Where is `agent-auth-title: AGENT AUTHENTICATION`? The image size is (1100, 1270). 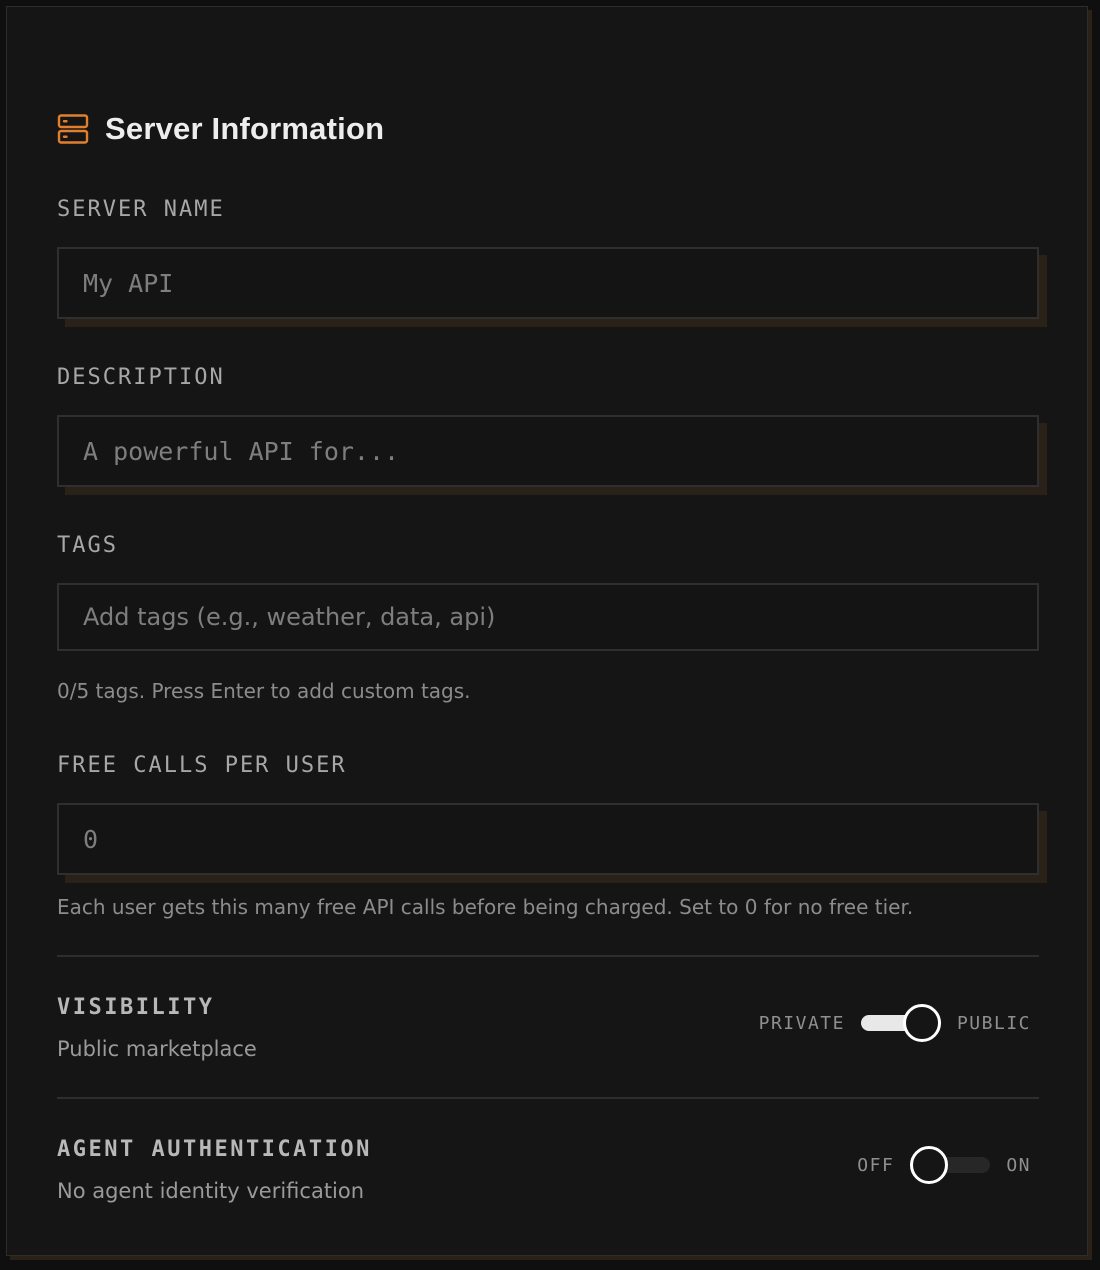 agent-auth-title: AGENT AUTHENTICATION is located at coordinates (214, 1149).